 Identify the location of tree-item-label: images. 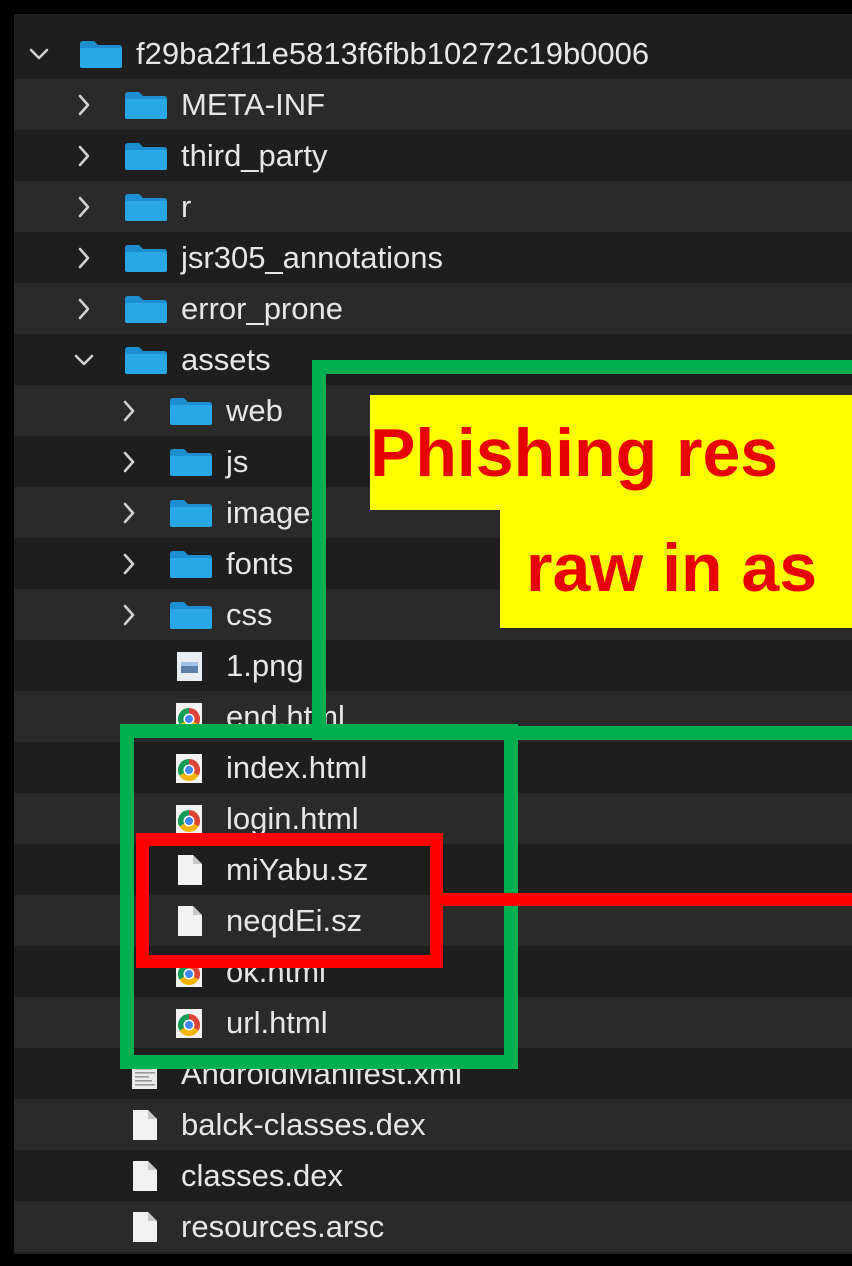
(276, 512).